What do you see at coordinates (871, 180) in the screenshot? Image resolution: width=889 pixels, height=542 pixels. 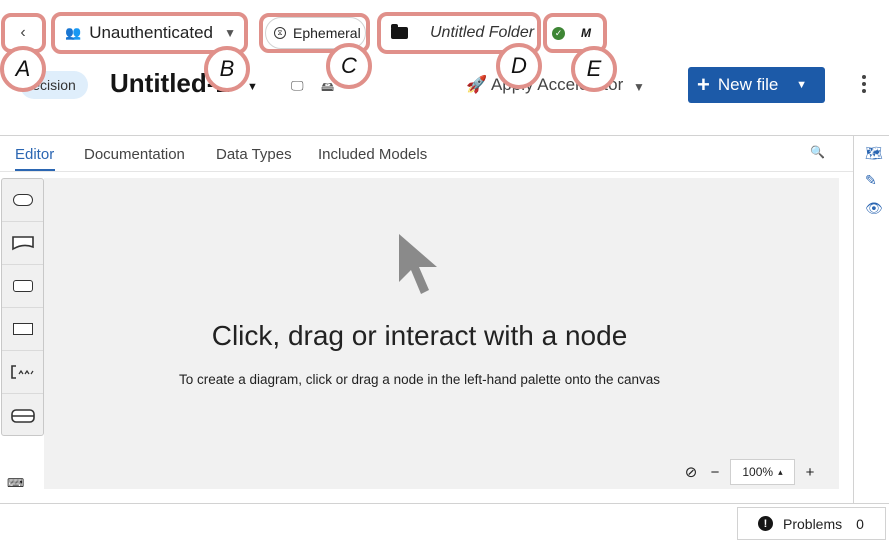 I see `edit-icon: ✎` at bounding box center [871, 180].